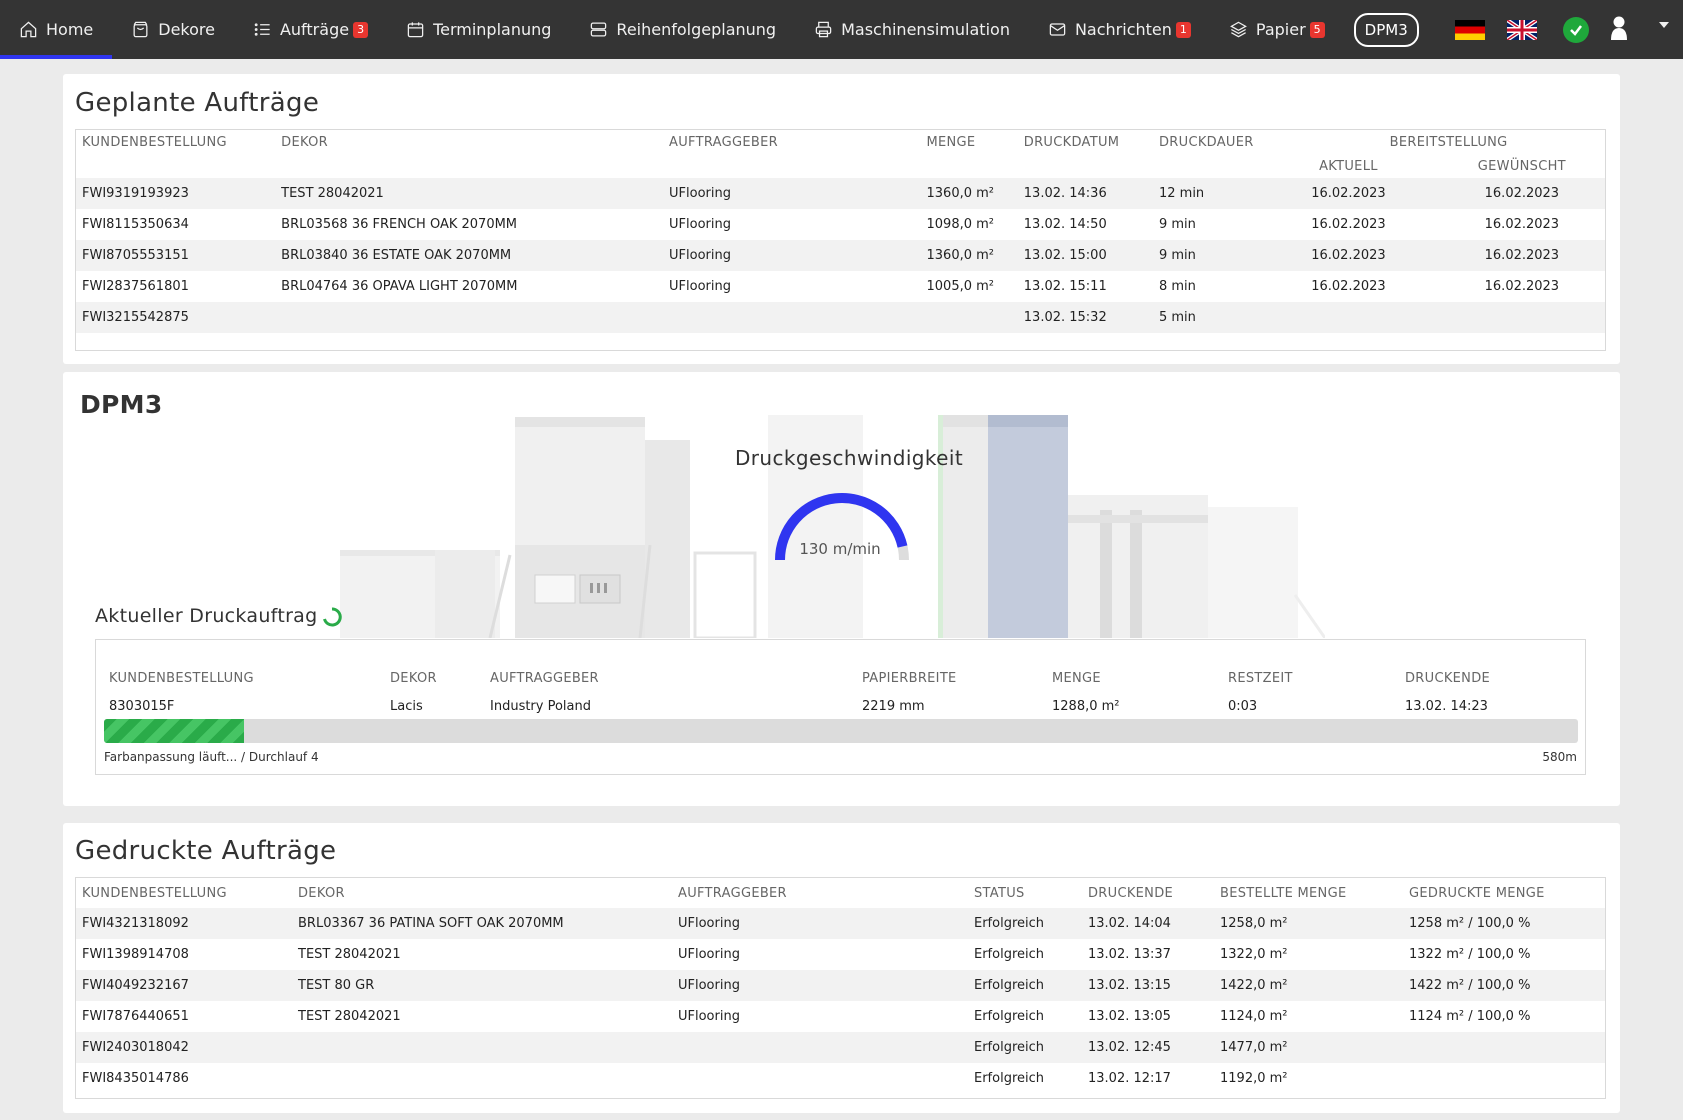  What do you see at coordinates (791, 142) in the screenshot?
I see `col-header-auftraggeber: AUFTRAGGEBER` at bounding box center [791, 142].